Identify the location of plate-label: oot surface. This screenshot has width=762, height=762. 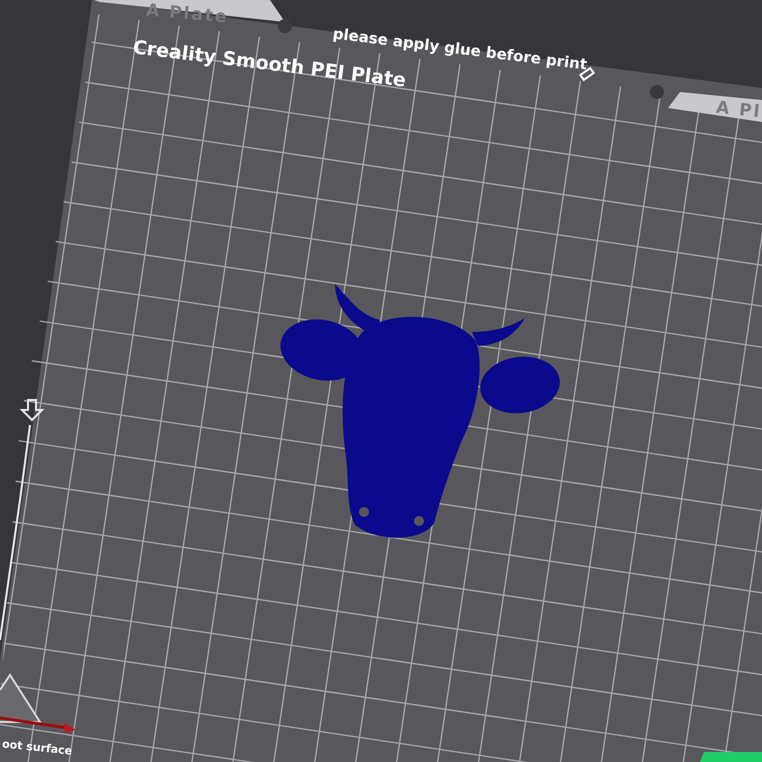
(37, 748).